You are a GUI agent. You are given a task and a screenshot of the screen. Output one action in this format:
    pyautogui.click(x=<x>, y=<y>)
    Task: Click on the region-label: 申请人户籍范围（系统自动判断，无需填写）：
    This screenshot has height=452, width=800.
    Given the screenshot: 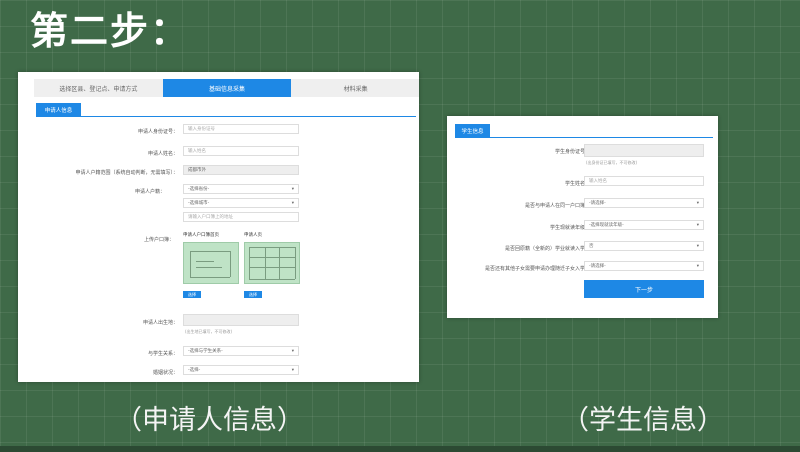 What is the action you would take?
    pyautogui.click(x=126, y=173)
    